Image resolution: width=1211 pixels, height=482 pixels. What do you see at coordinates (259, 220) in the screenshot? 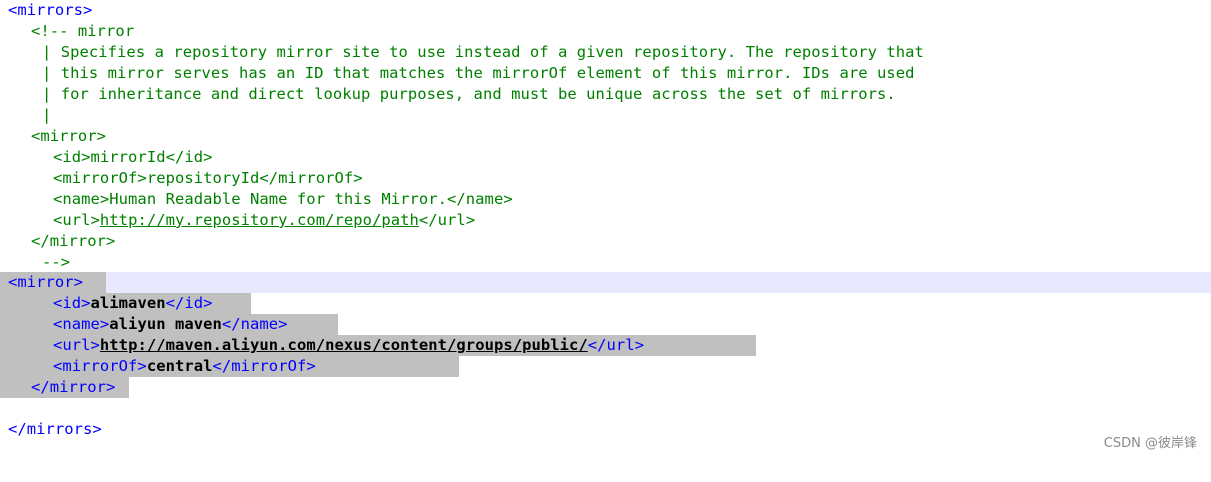
I see `comment-url-link: http://my.repository.com/repo/path` at bounding box center [259, 220].